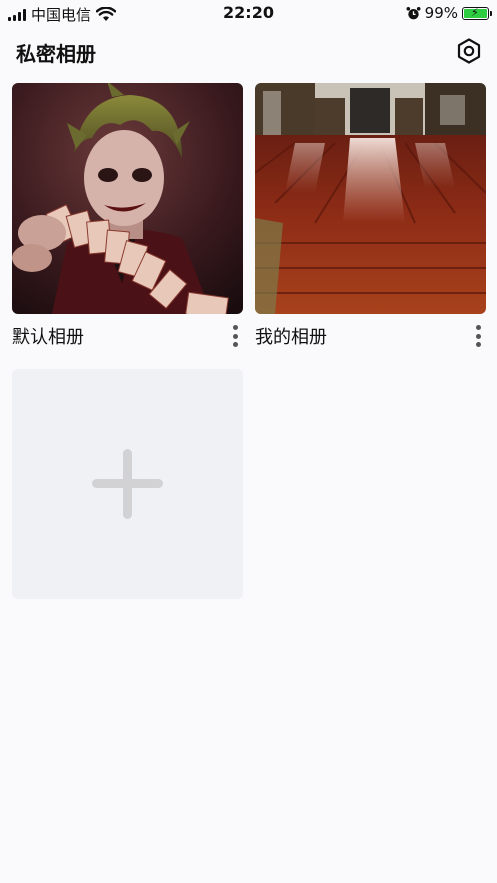 This screenshot has width=497, height=883. I want to click on album-name: 我的相册, so click(291, 337).